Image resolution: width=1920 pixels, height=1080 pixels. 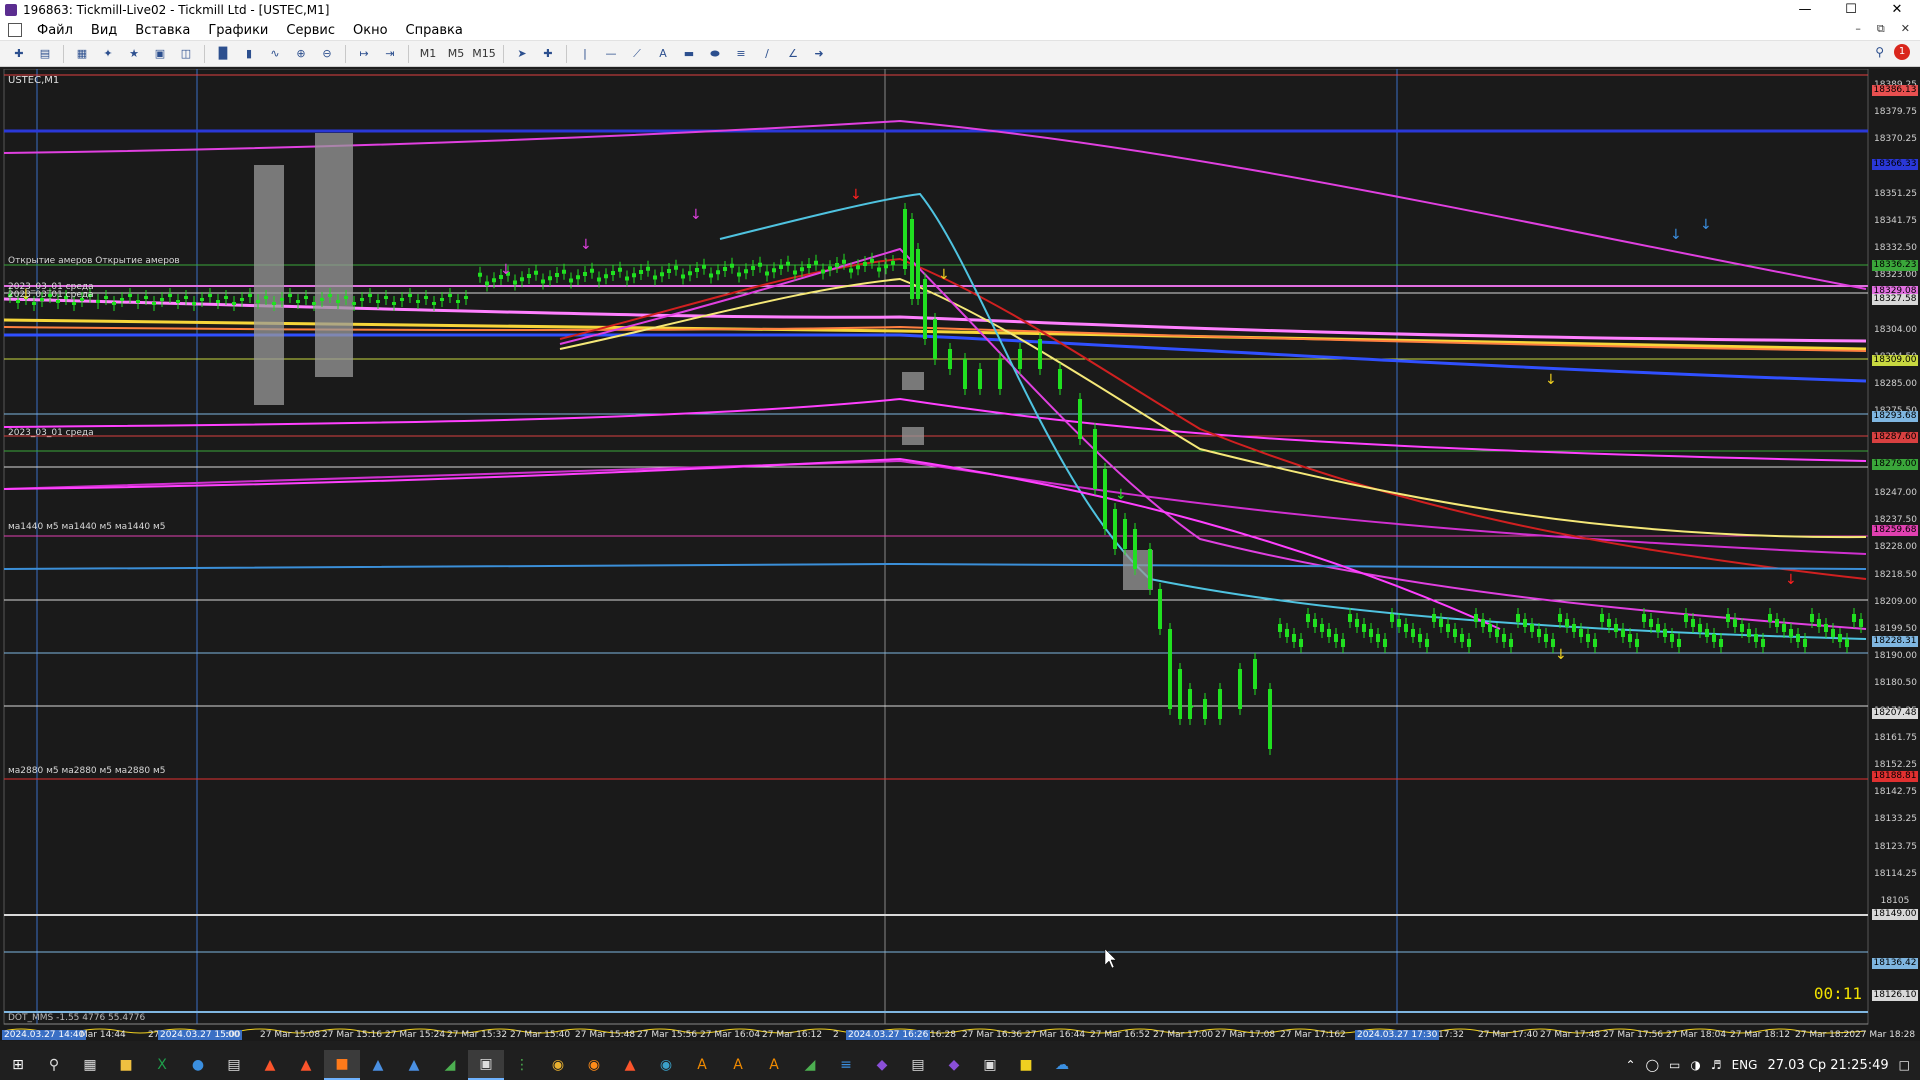 I want to click on clock: 27.03 Ср 21:25:49, so click(x=1827, y=1065).